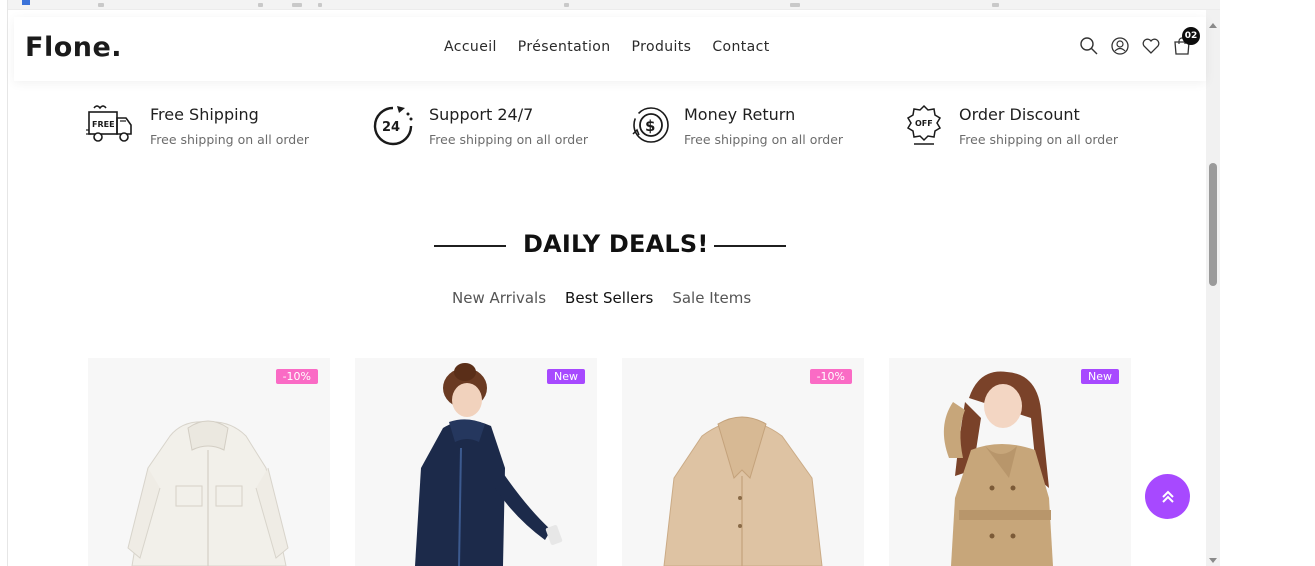 This screenshot has height=566, width=1315. I want to click on free-shipping-truck-icon: FREE, so click(111, 126).